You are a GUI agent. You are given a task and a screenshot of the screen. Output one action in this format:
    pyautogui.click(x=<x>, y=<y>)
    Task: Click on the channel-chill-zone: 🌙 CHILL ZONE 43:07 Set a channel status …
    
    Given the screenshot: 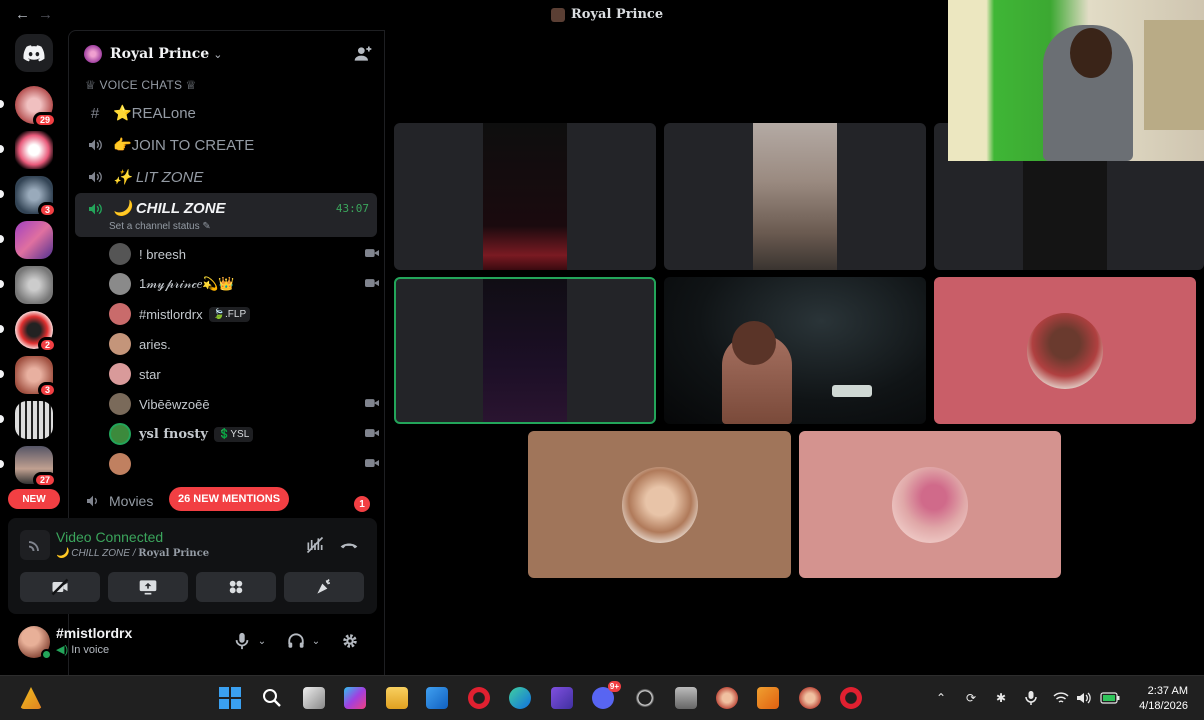 What is the action you would take?
    pyautogui.click(x=226, y=215)
    